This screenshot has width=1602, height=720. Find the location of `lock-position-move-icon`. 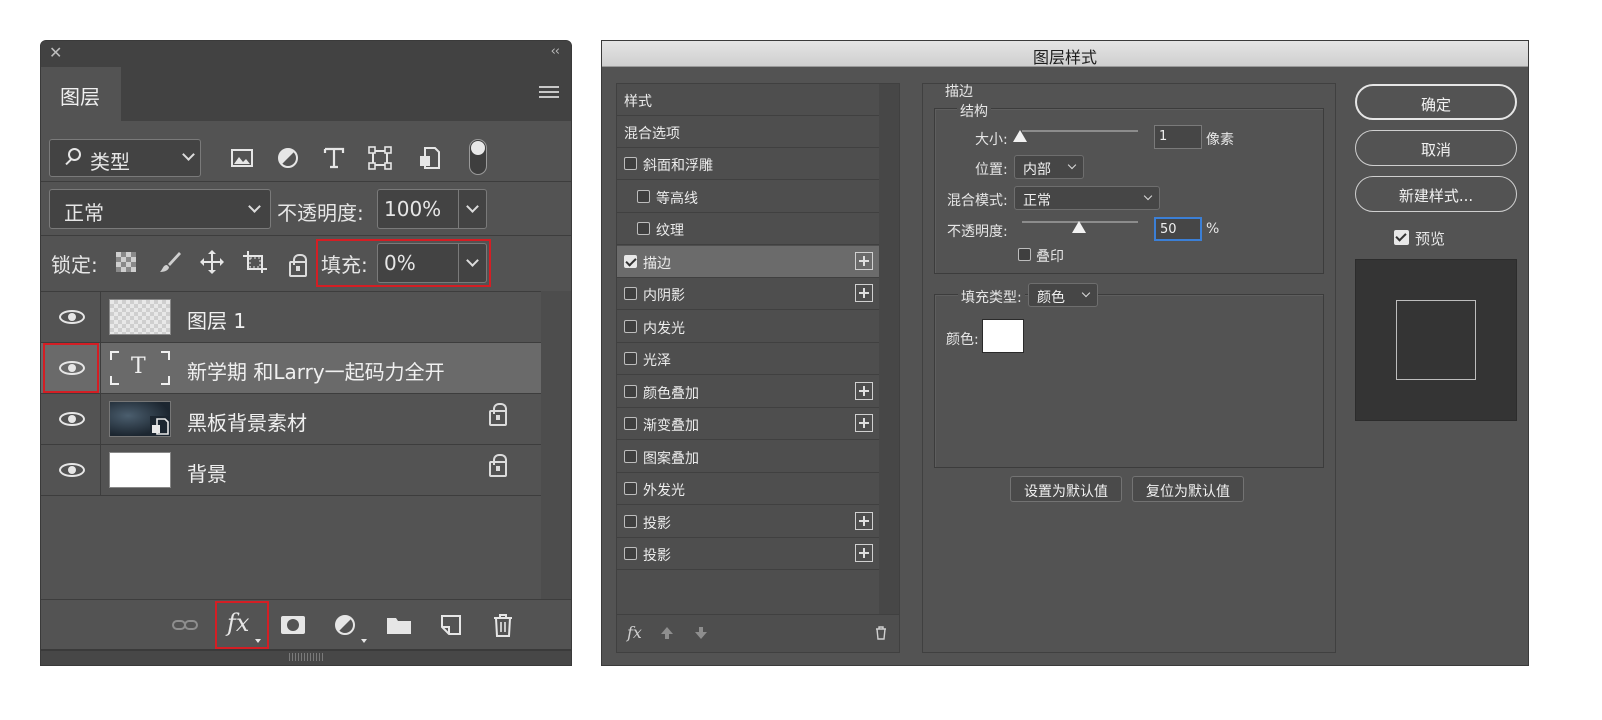

lock-position-move-icon is located at coordinates (212, 262).